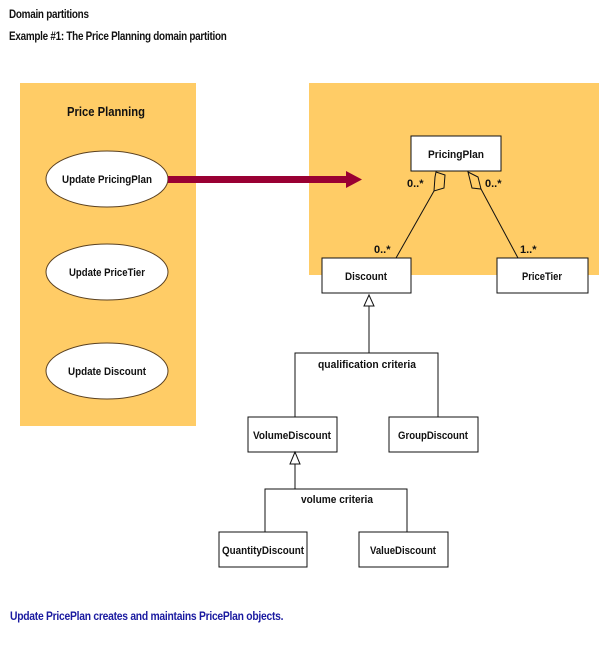 The image size is (610, 670). What do you see at coordinates (337, 500) in the screenshot?
I see `discriminator-label: volume criteria` at bounding box center [337, 500].